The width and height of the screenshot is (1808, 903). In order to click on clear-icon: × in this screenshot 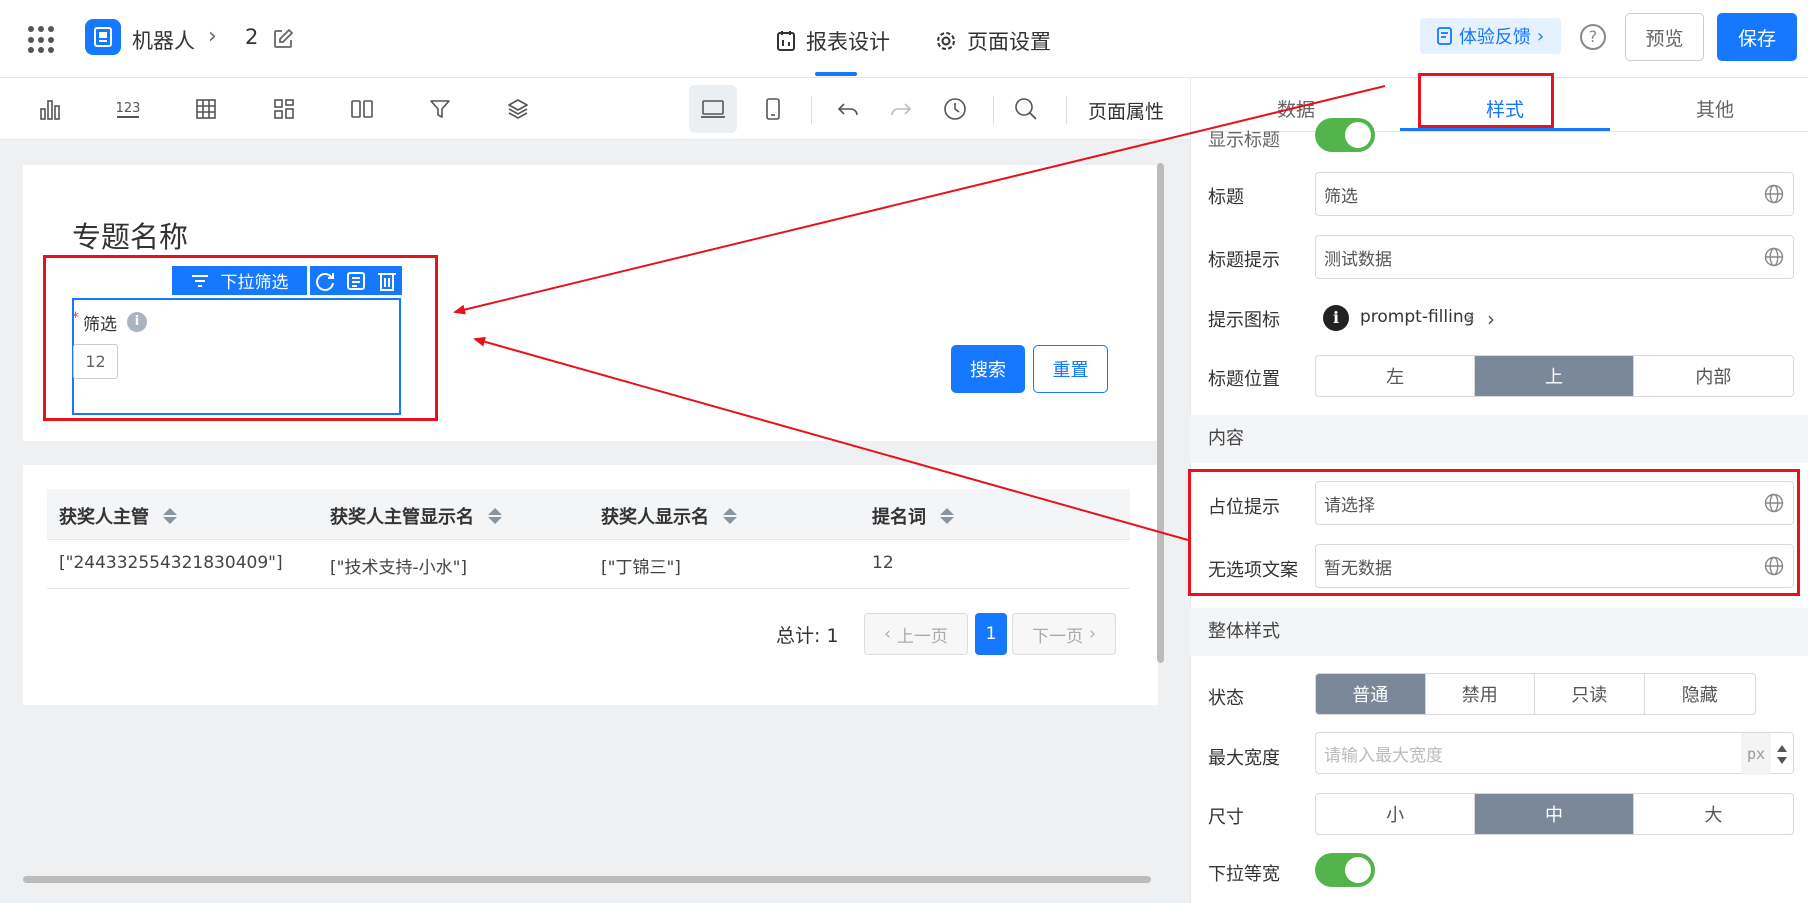, I will do `click(1470, 318)`.